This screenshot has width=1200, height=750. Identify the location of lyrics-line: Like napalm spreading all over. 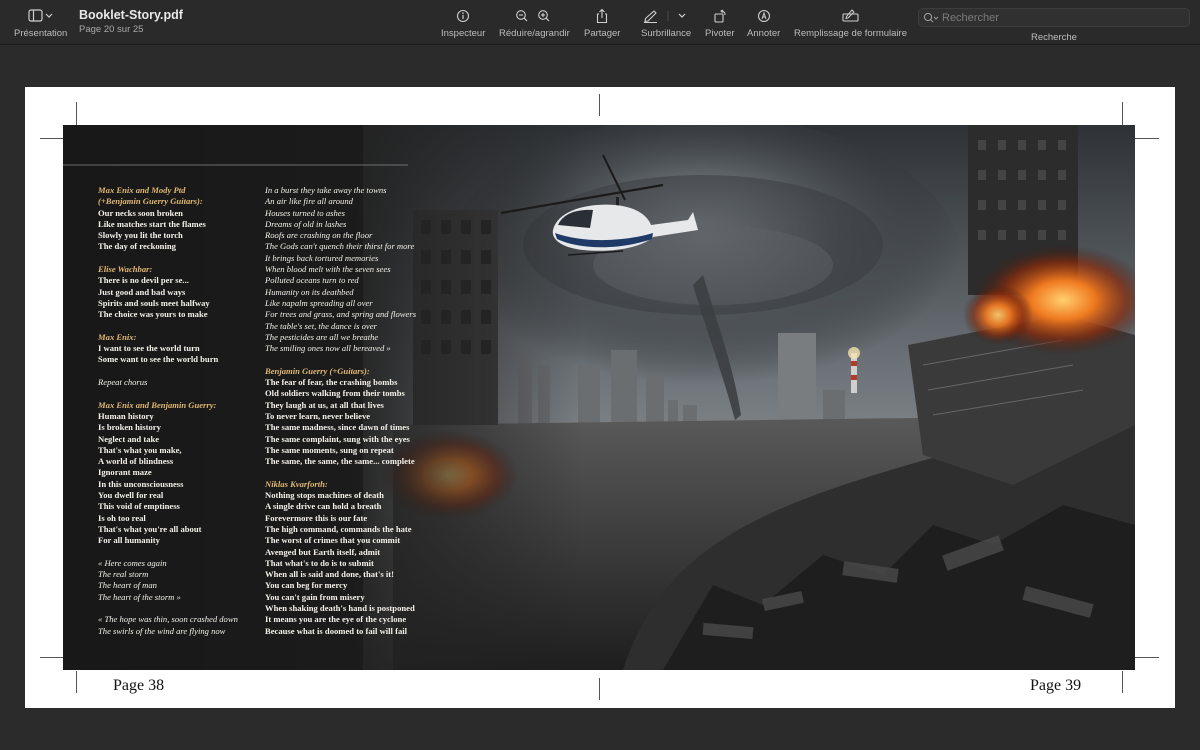
(319, 302).